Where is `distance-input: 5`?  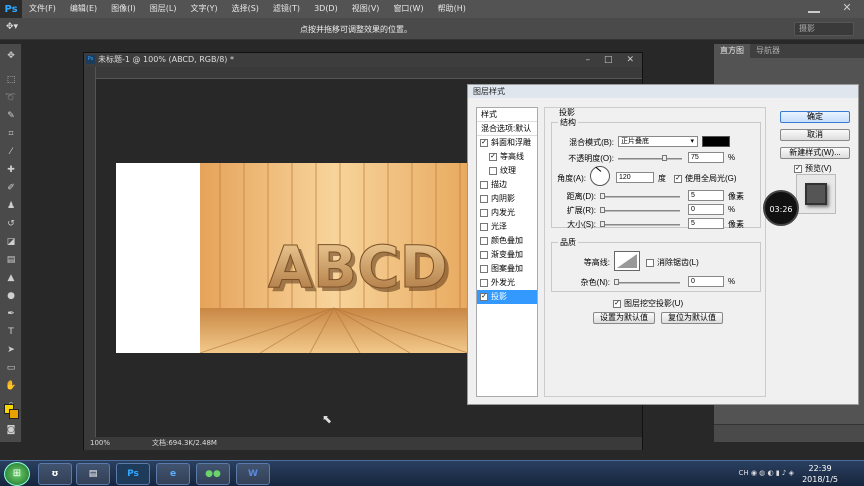 distance-input: 5 is located at coordinates (706, 195).